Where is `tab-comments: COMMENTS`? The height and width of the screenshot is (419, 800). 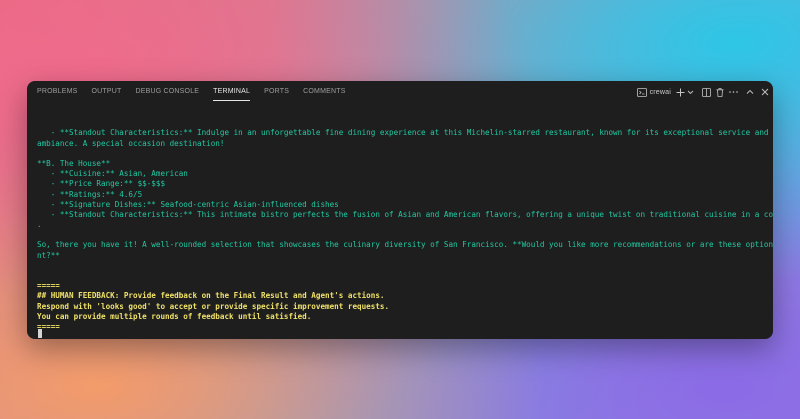 tab-comments: COMMENTS is located at coordinates (324, 92).